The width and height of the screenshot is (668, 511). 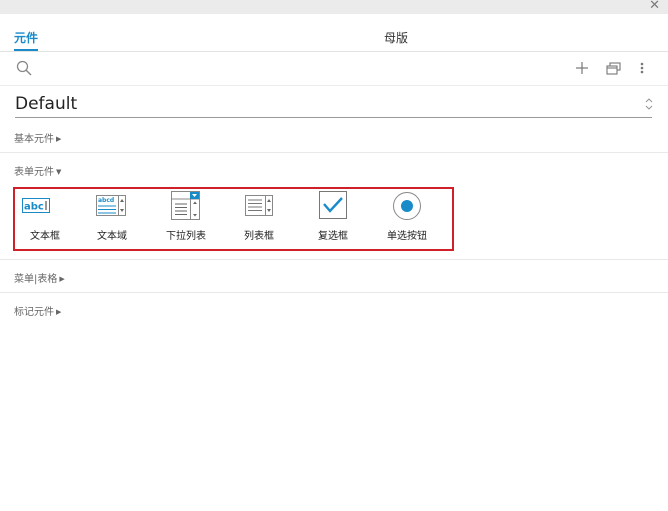 What do you see at coordinates (26, 50) in the screenshot?
I see `active-tab-indicator` at bounding box center [26, 50].